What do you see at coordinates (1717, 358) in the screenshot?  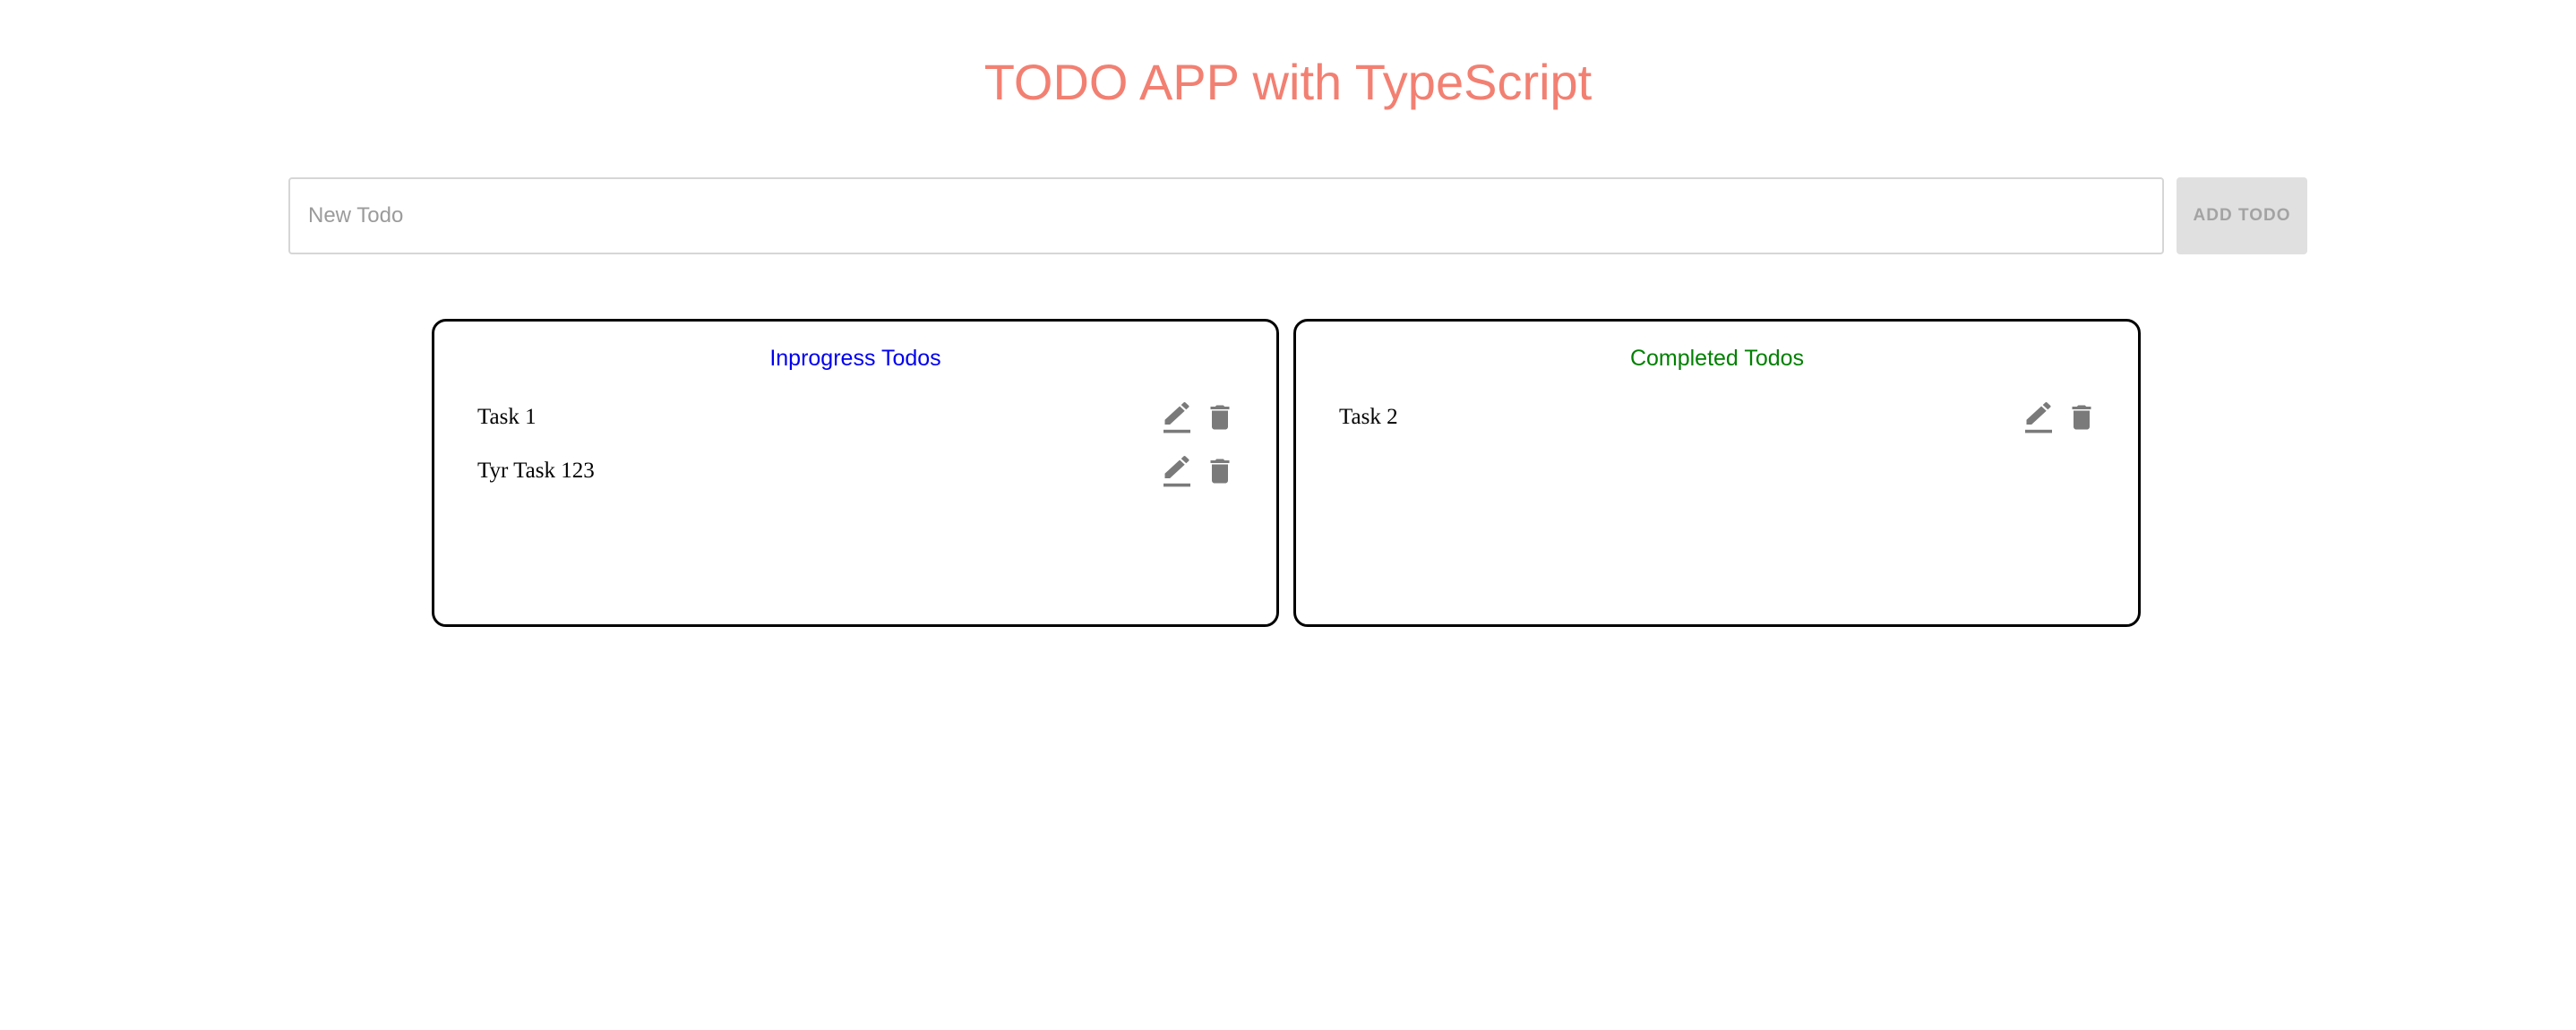 I see `completed-title: Completed Todos` at bounding box center [1717, 358].